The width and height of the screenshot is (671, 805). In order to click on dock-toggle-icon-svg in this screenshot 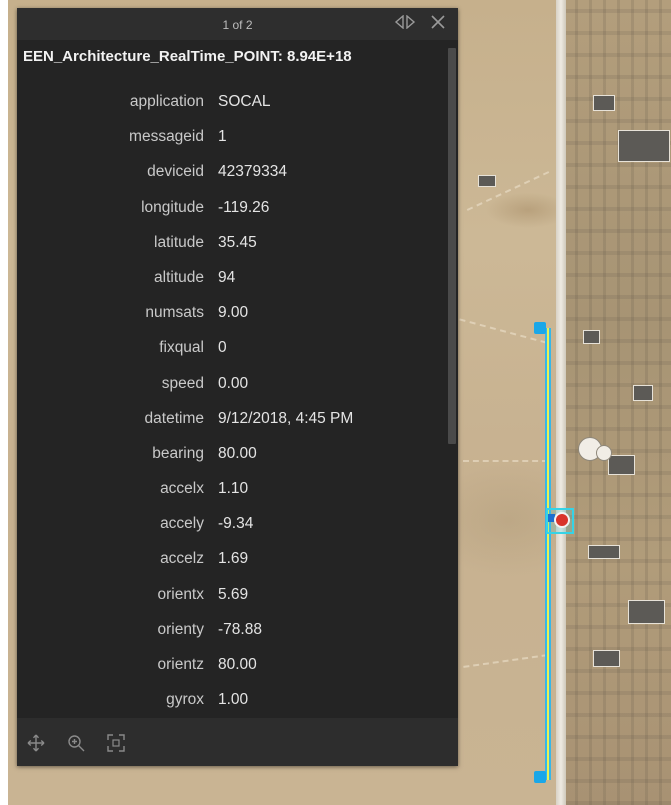, I will do `click(405, 22)`.